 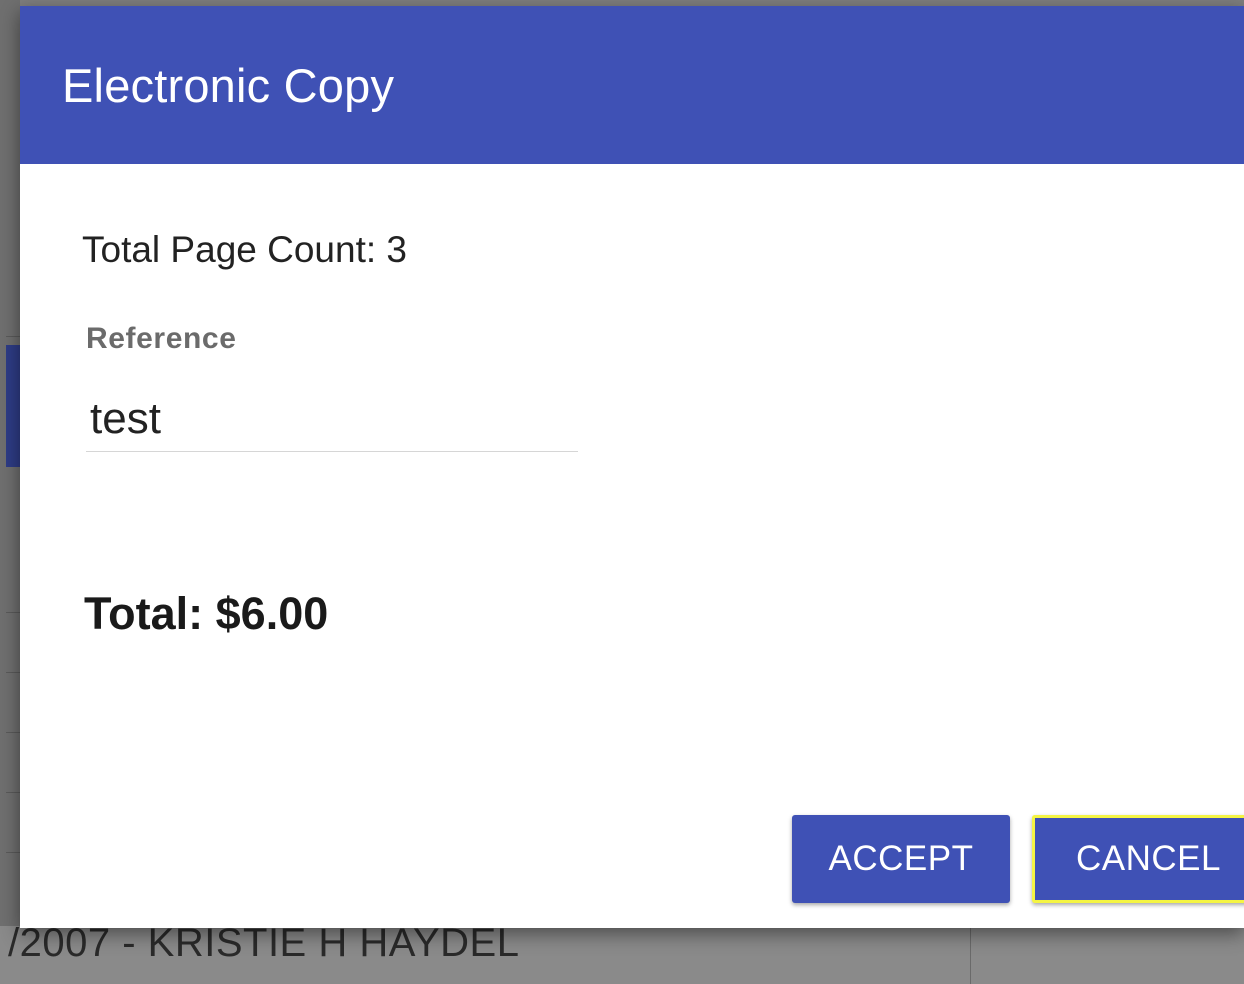 I want to click on page-count-text: Total Page Count: 3, so click(x=244, y=249).